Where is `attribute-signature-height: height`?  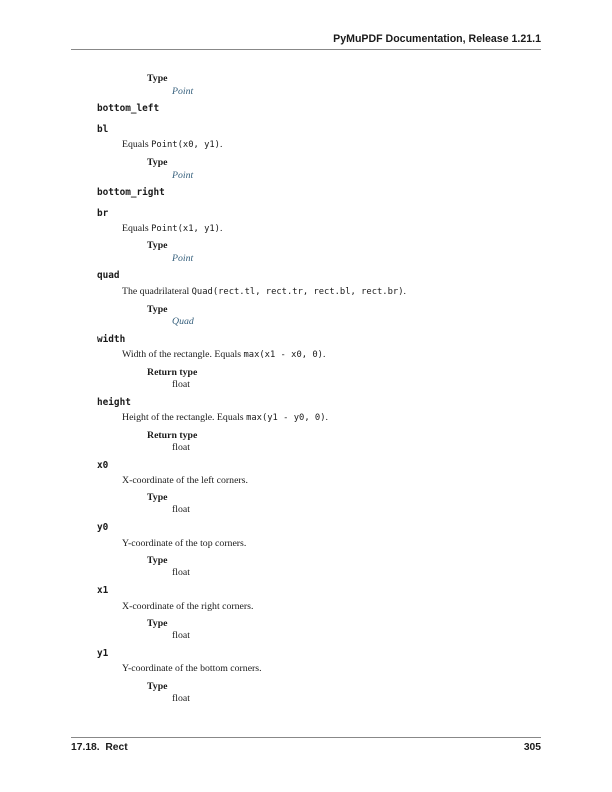 attribute-signature-height: height is located at coordinates (114, 402).